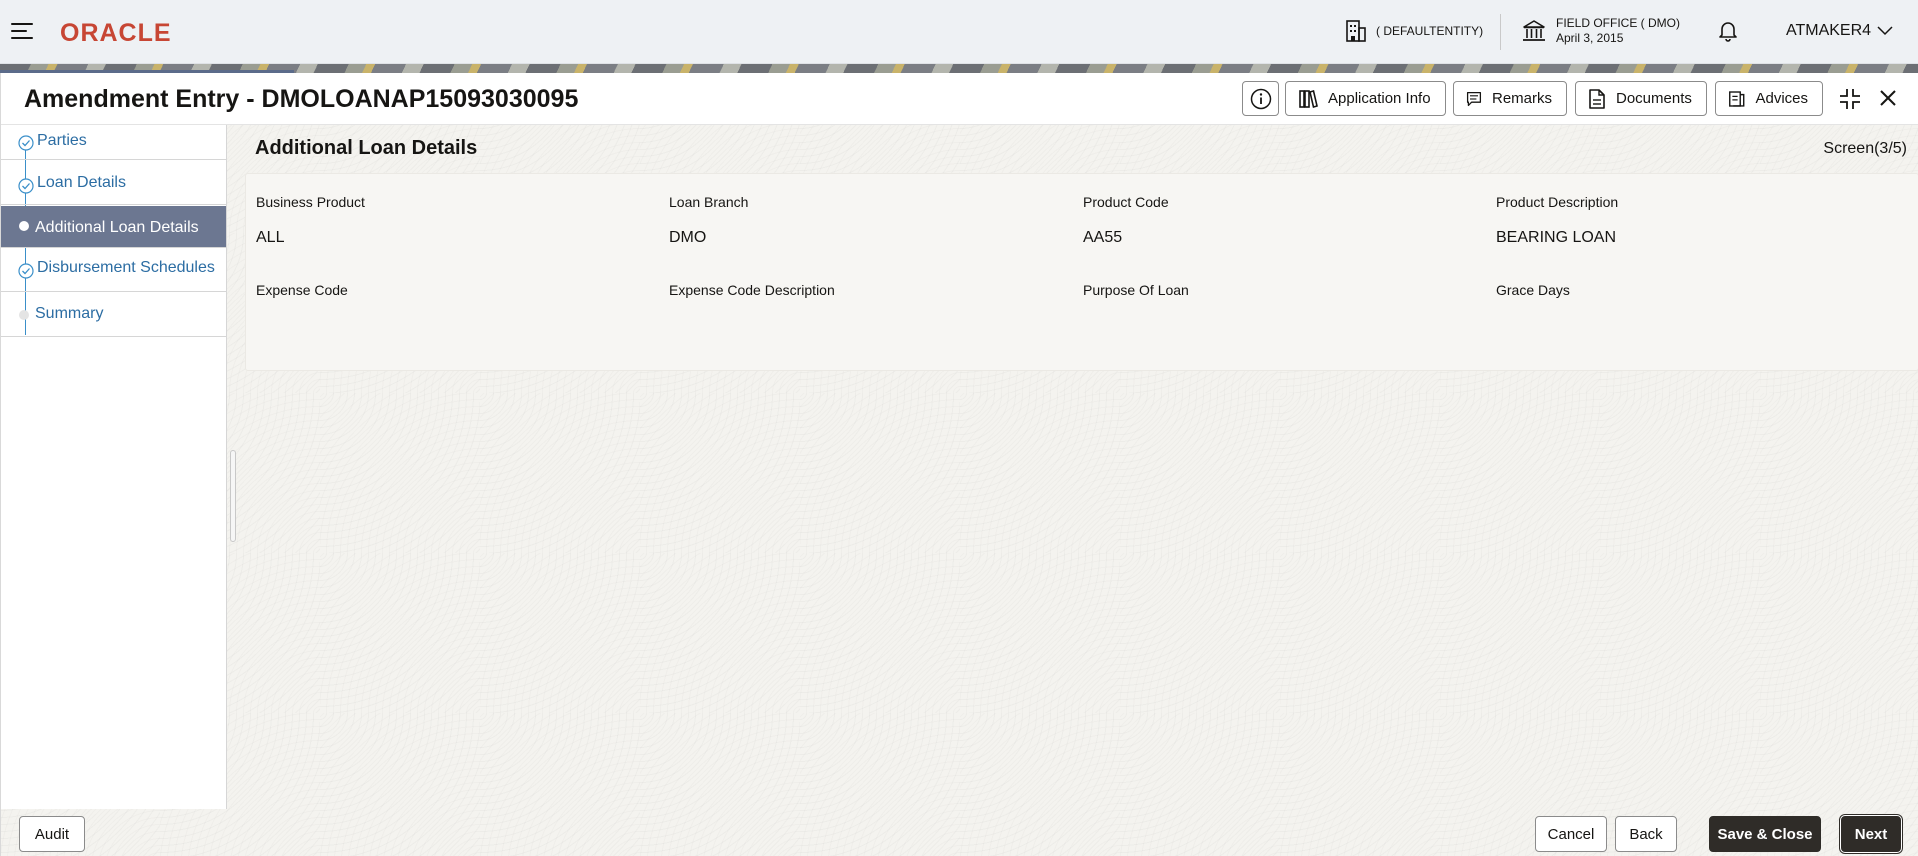 The height and width of the screenshot is (856, 1918). I want to click on nav-item-disbursement-schedules: Disbursement Schedules, so click(113, 270).